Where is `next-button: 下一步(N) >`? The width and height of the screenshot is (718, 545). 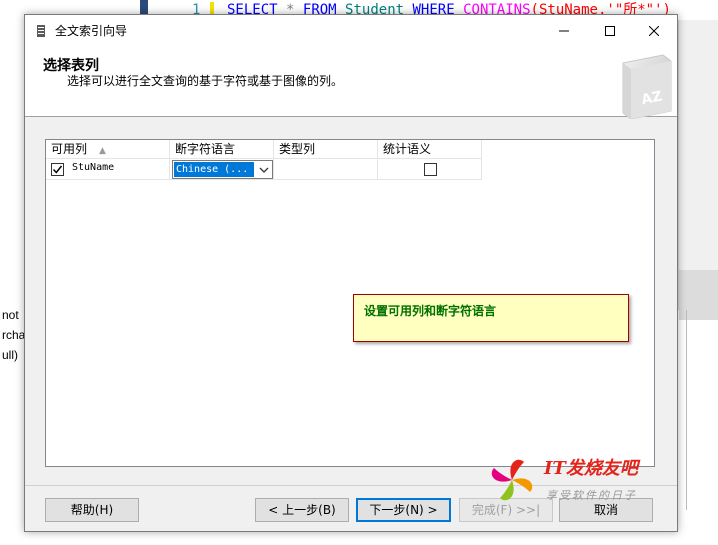
next-button: 下一步(N) > is located at coordinates (403, 510).